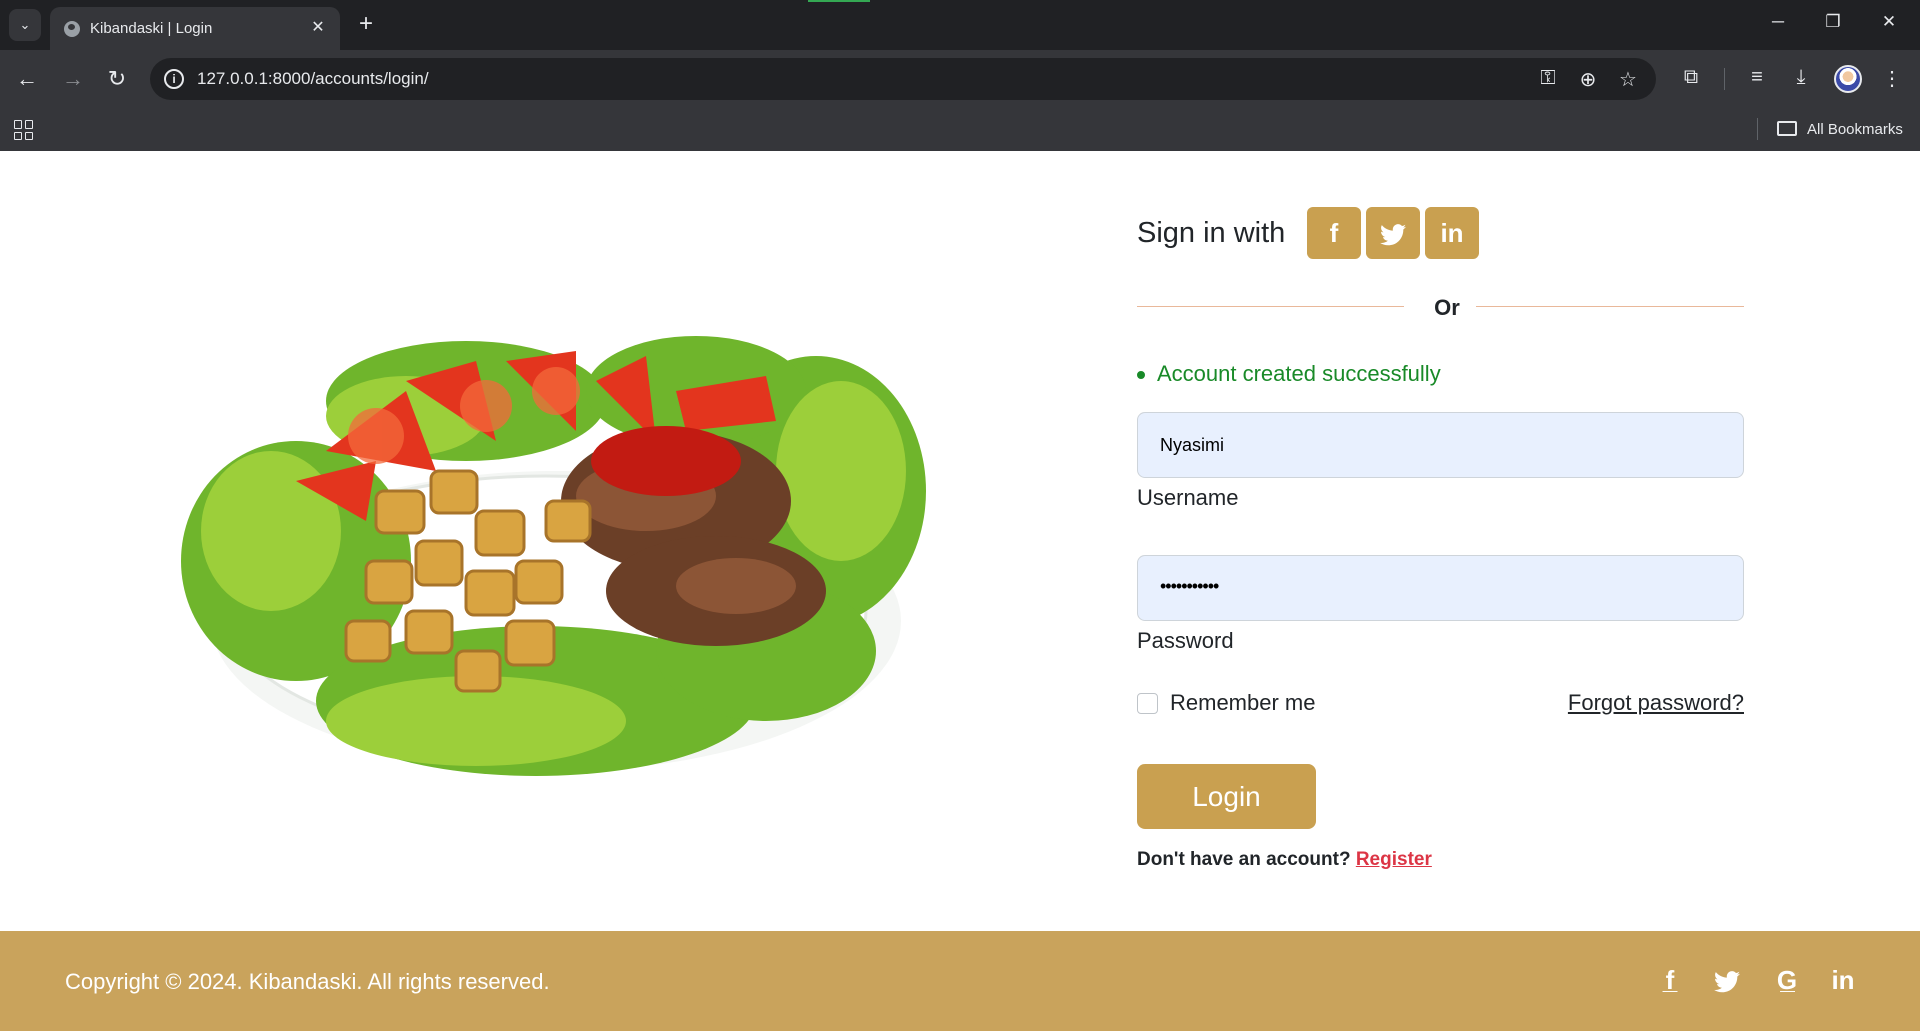  What do you see at coordinates (1724, 79) in the screenshot?
I see `toolbar-separator` at bounding box center [1724, 79].